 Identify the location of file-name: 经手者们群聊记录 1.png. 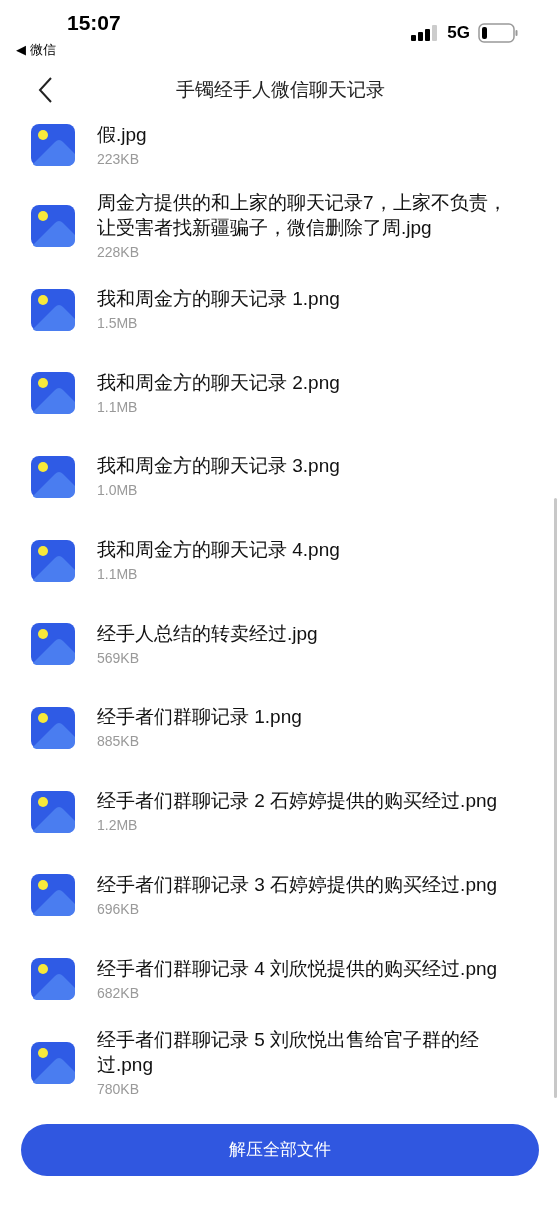
(199, 717).